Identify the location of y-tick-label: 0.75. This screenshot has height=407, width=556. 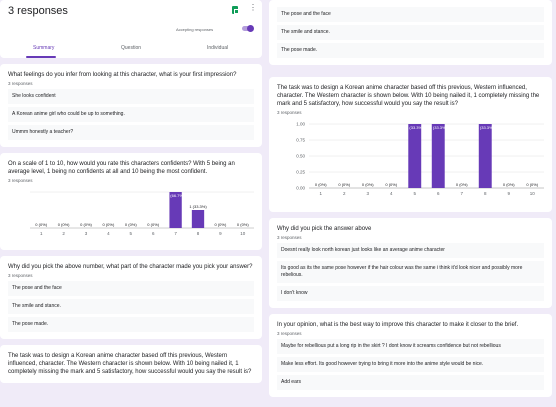
(300, 140).